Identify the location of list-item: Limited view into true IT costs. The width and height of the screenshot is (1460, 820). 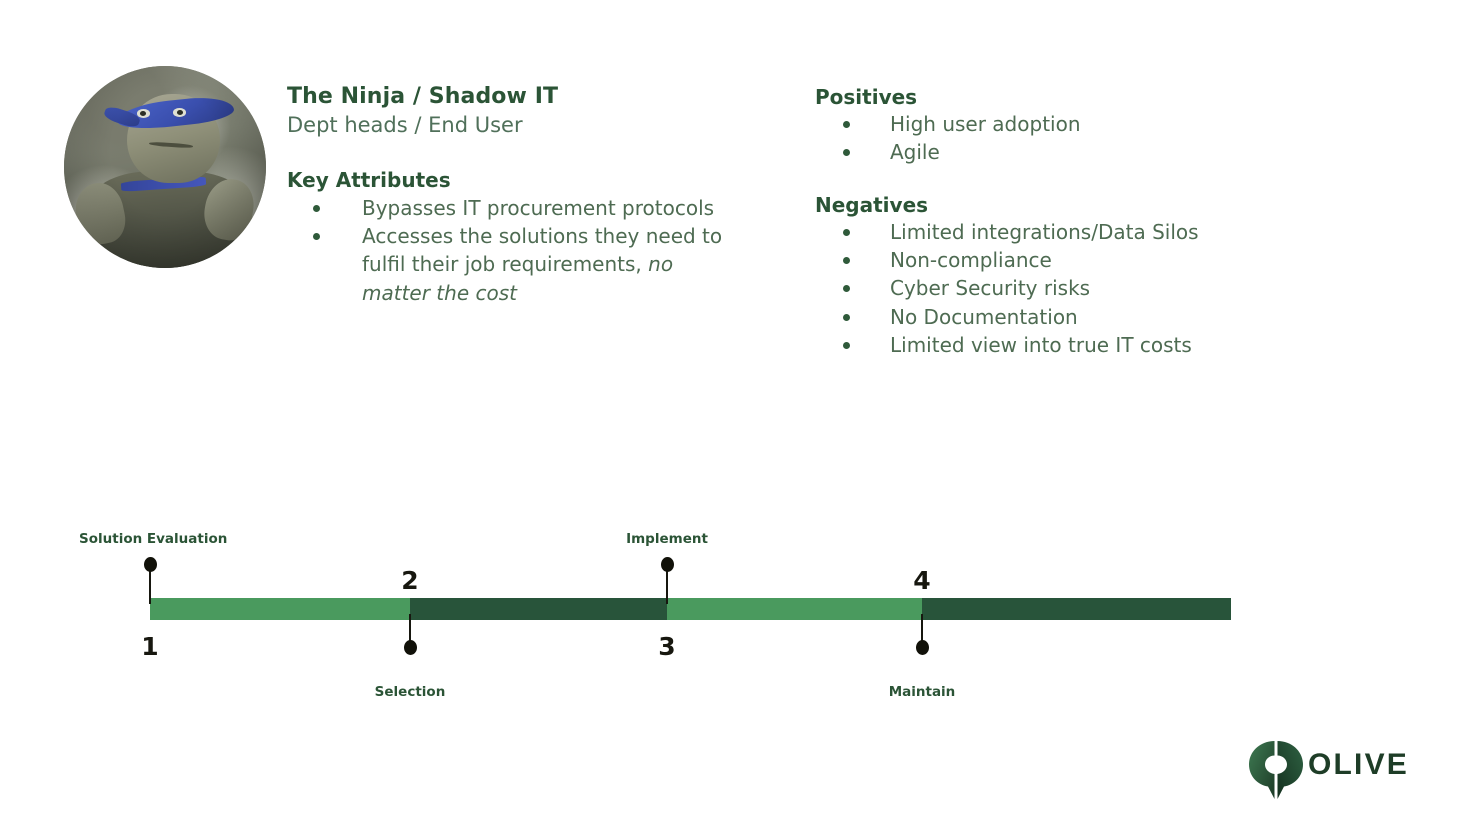
(1053, 345).